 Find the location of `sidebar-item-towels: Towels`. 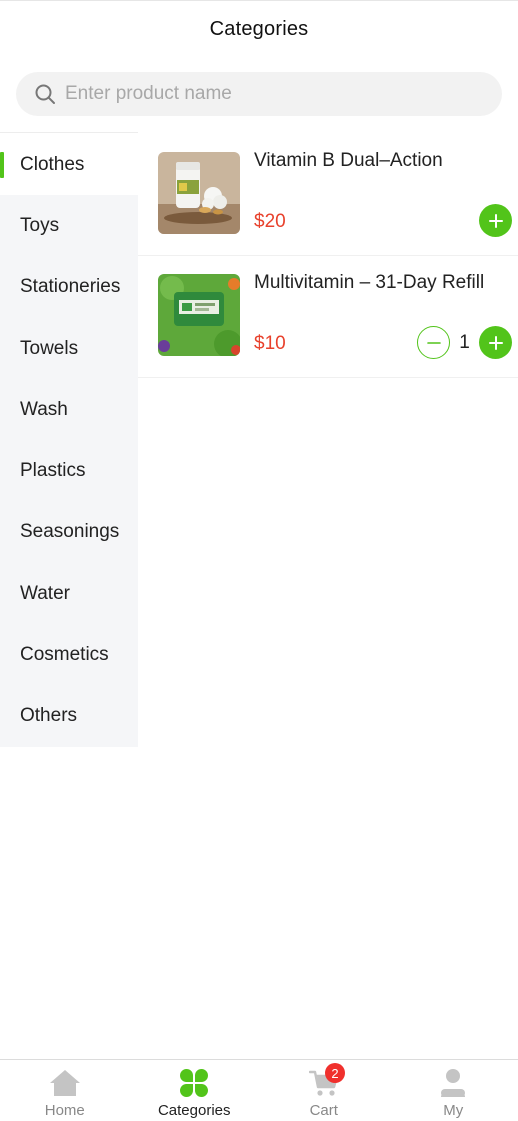

sidebar-item-towels: Towels is located at coordinates (69, 348).